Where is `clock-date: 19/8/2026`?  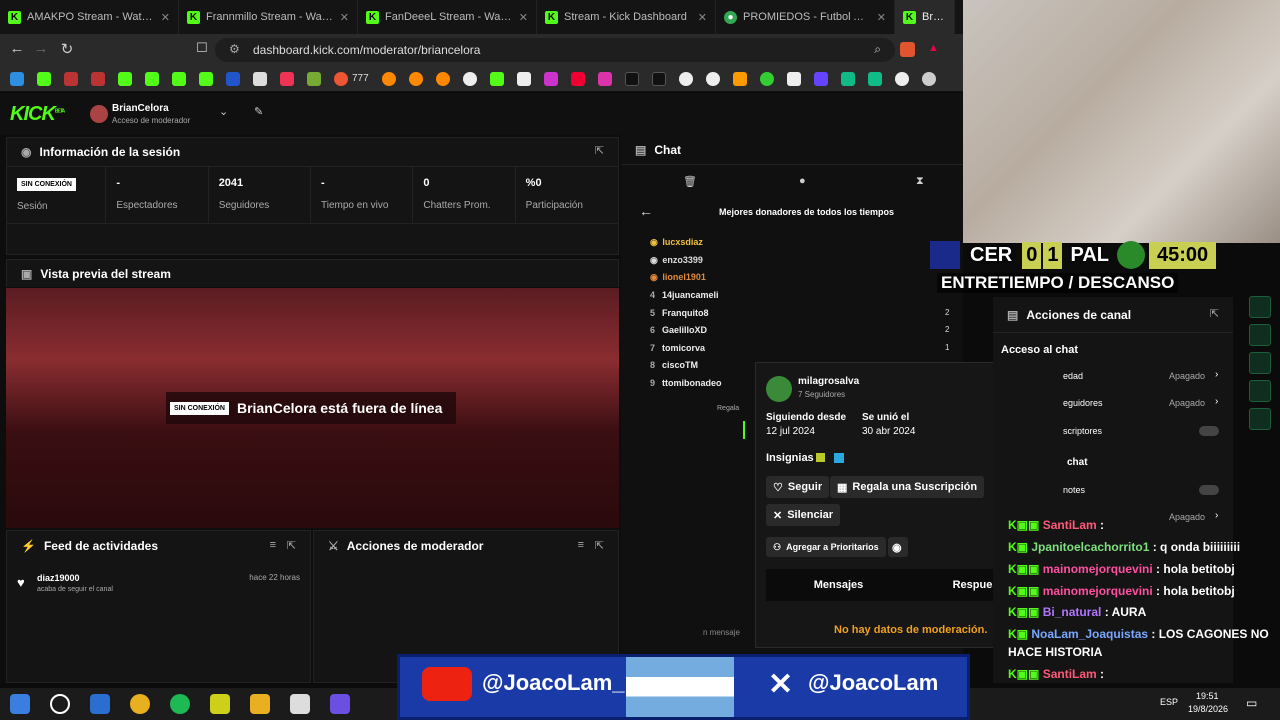
clock-date: 19/8/2026 is located at coordinates (1208, 709).